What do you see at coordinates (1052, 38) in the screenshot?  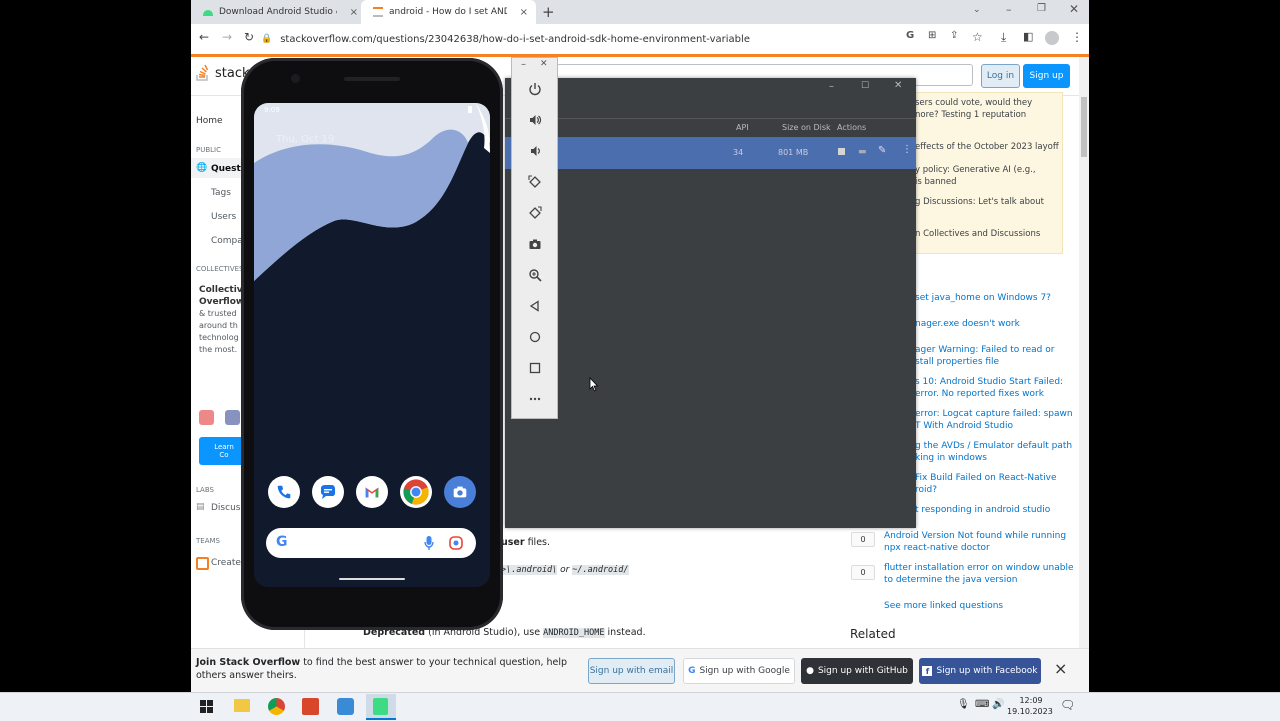 I see `profile-avatar-icon` at bounding box center [1052, 38].